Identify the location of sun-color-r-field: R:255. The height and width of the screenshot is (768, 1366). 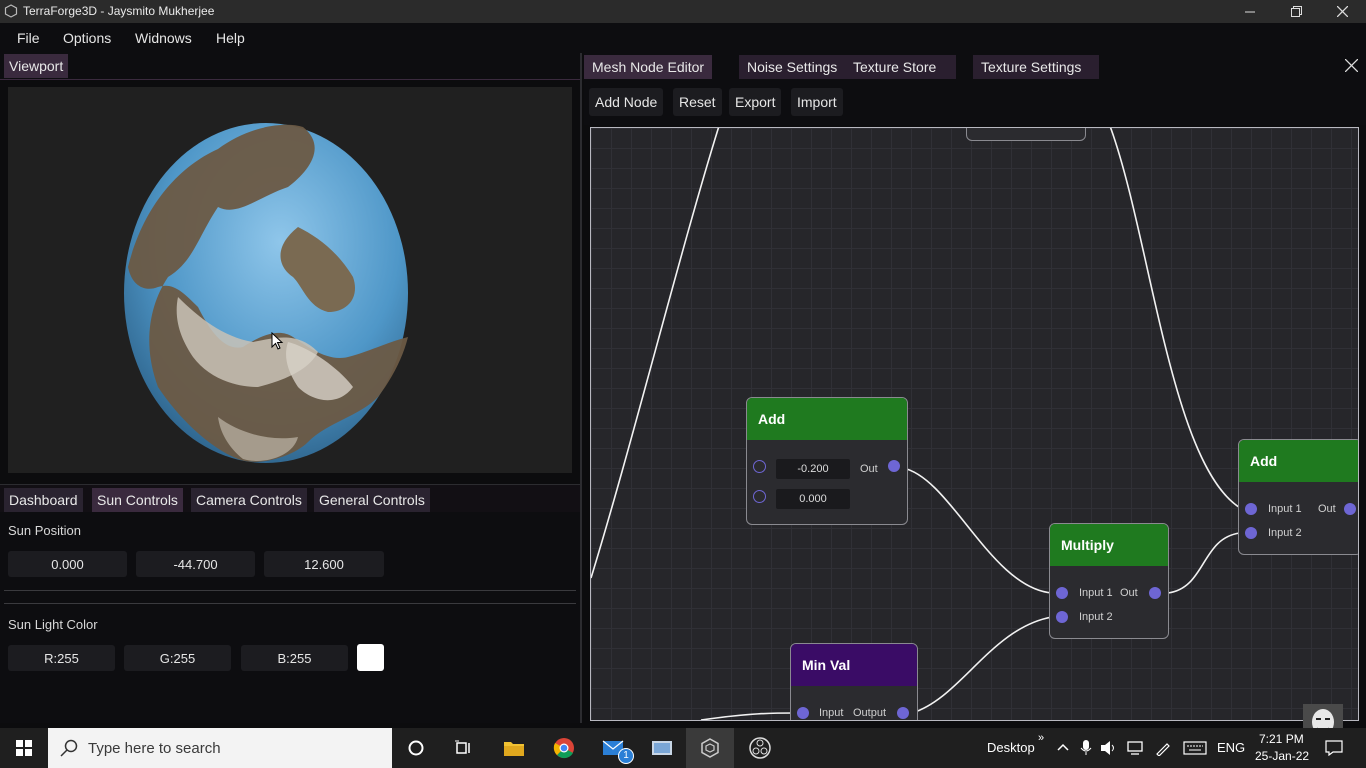
(61, 658).